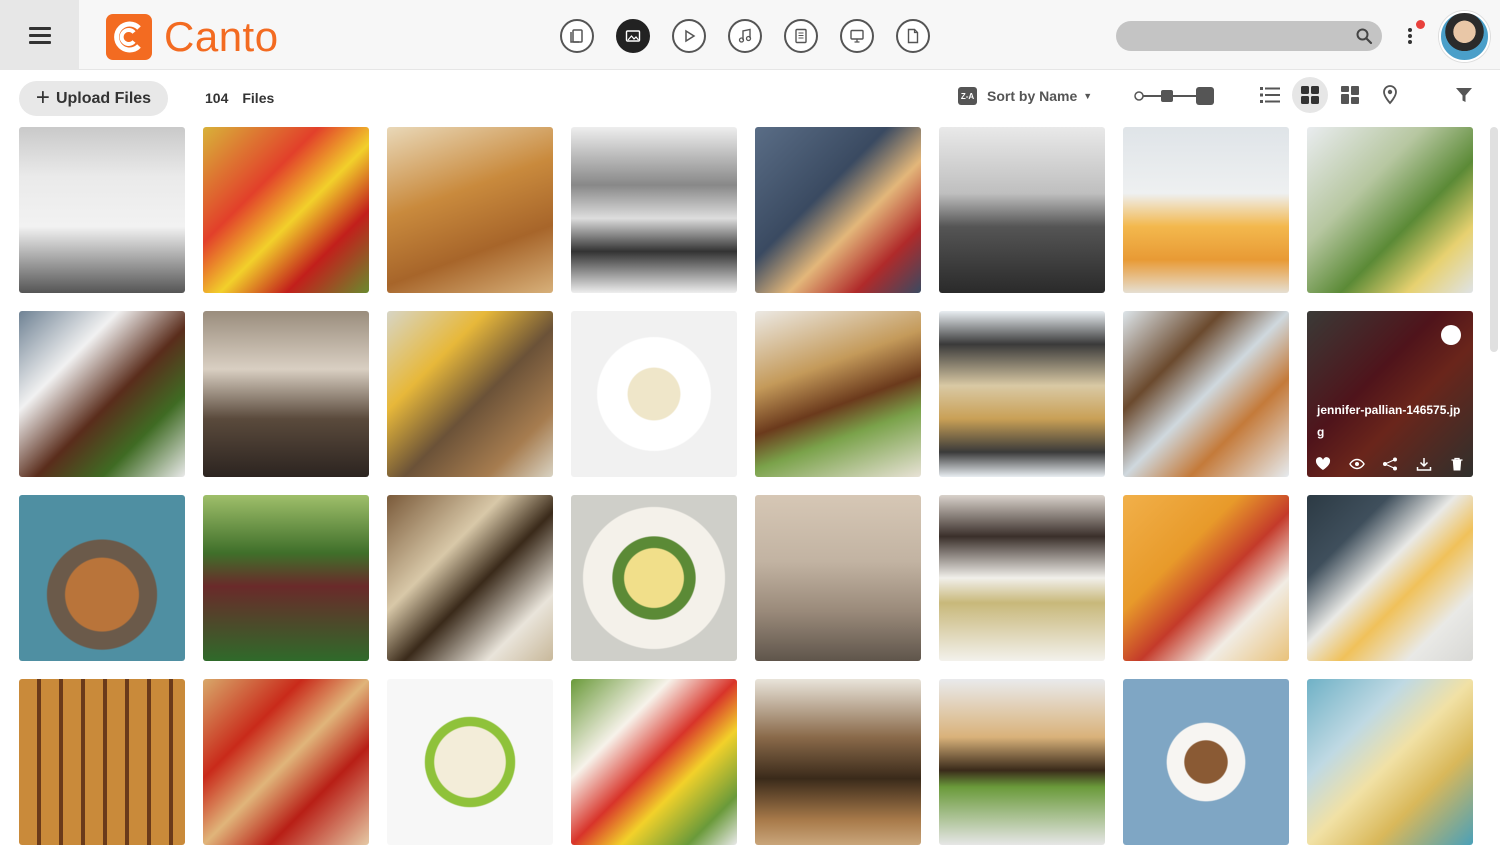  I want to click on sandwich-photo, so click(838, 394).